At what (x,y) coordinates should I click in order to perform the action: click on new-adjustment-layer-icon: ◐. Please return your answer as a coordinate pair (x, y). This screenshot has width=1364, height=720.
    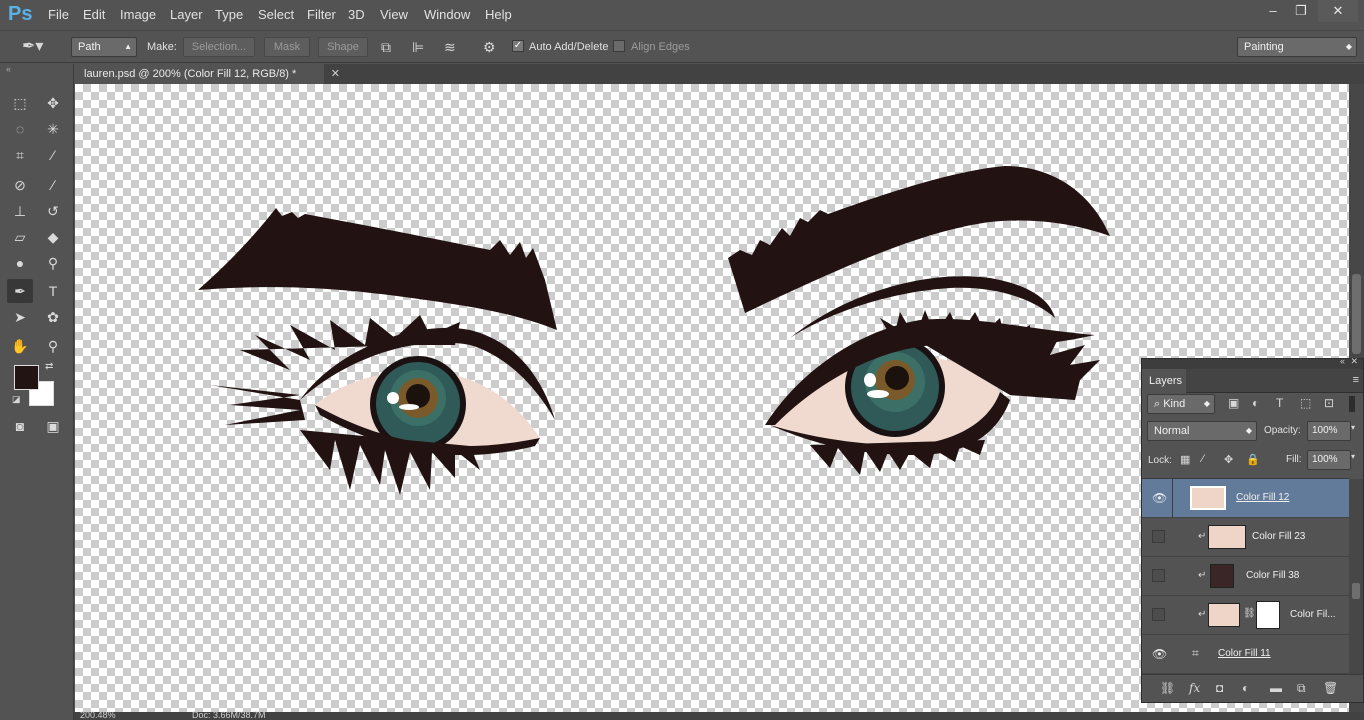
    Looking at the image, I should click on (1245, 688).